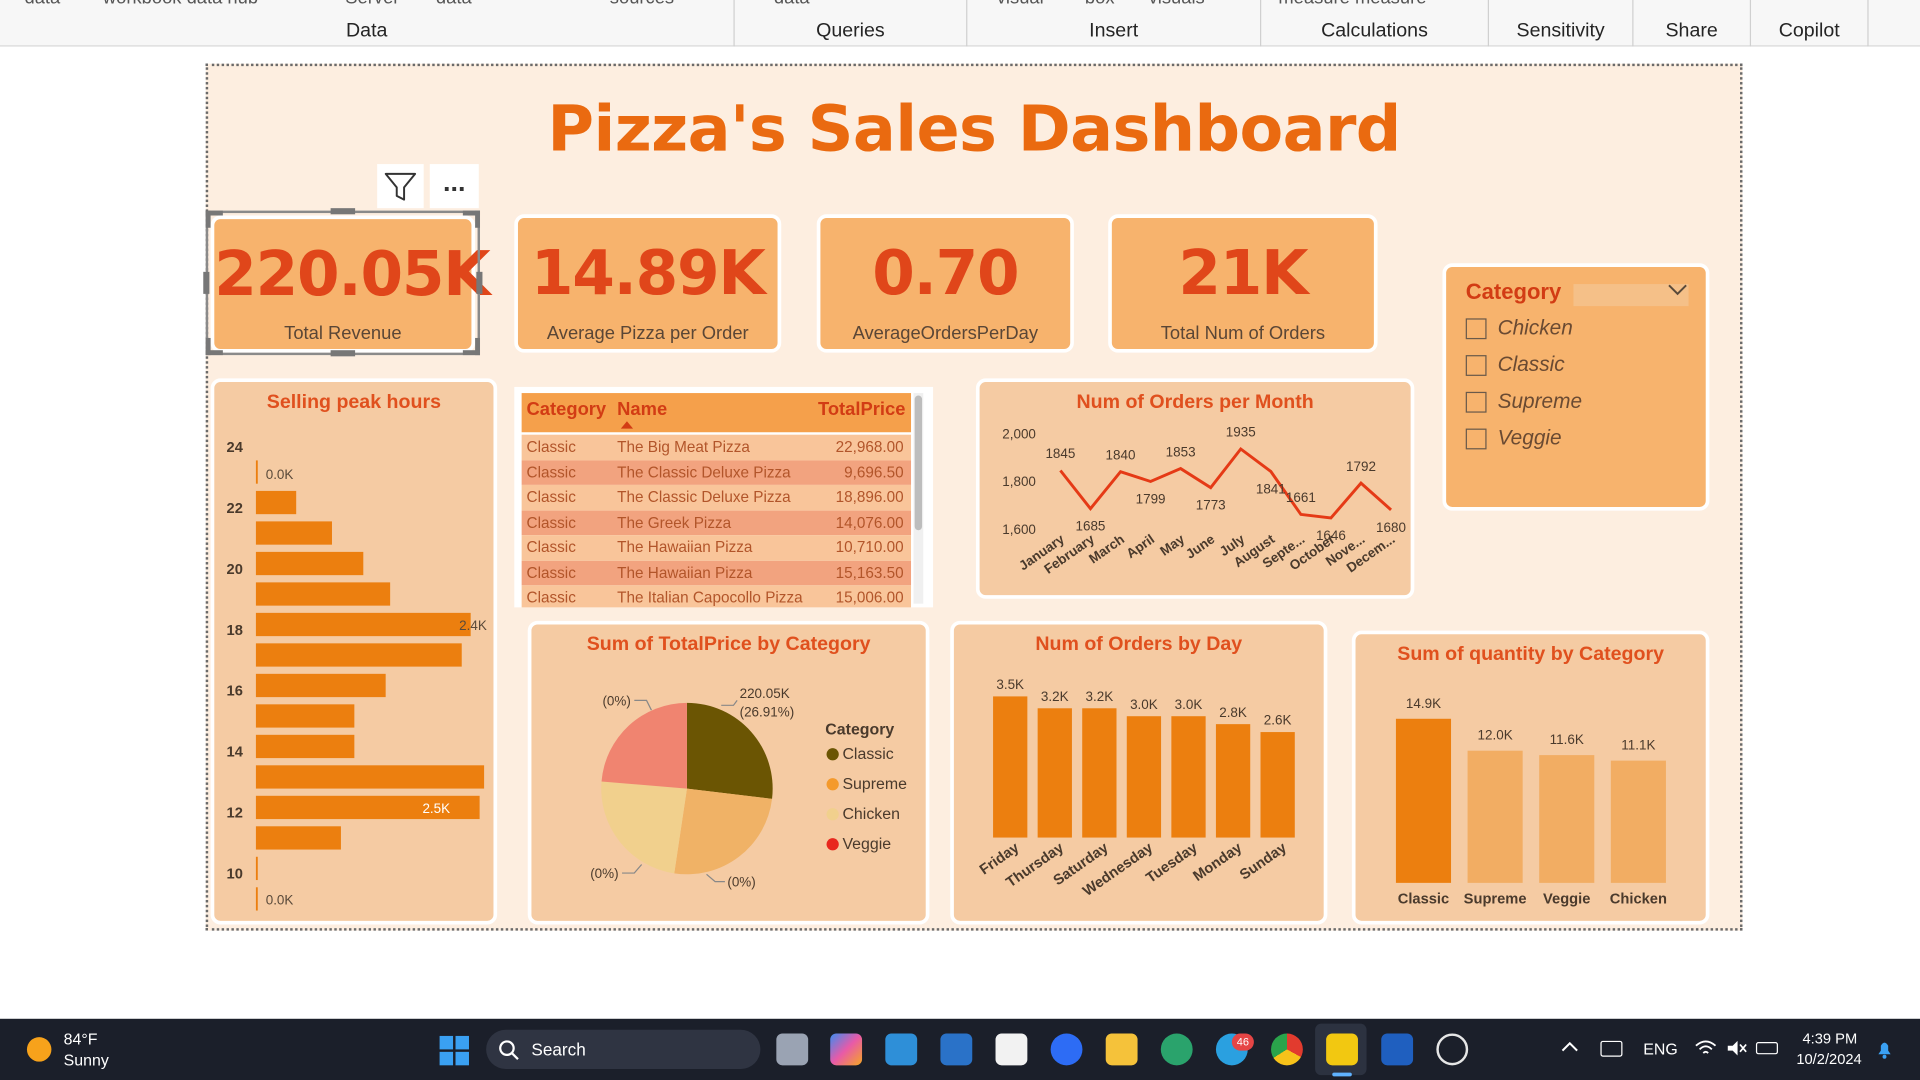  Describe the element at coordinates (715, 878) in the screenshot. I see `leader-line` at that location.